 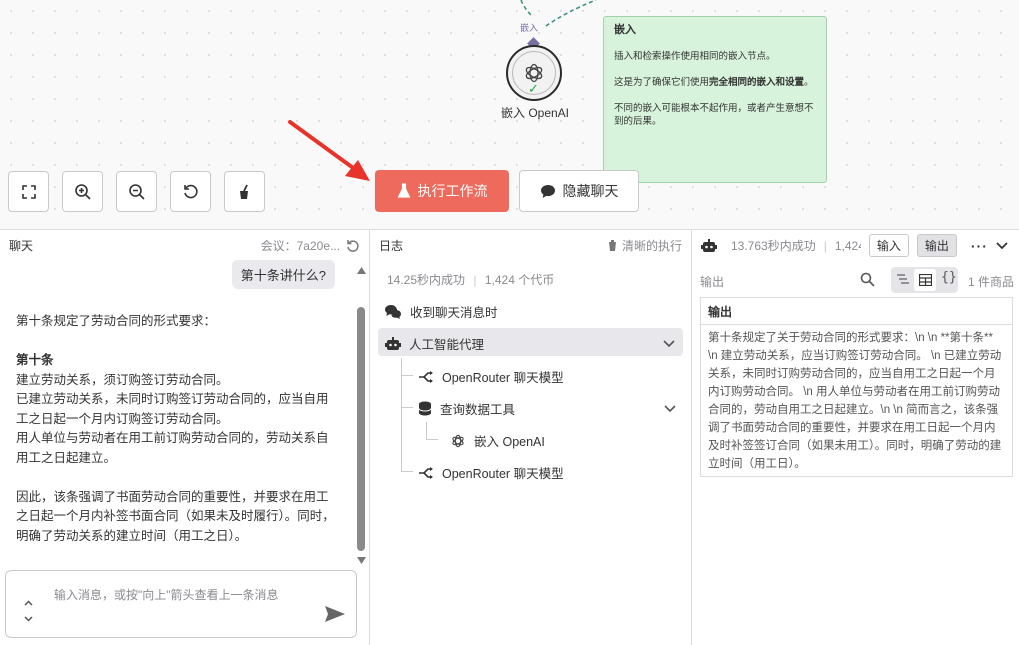 I want to click on log-item-openrouter-1: OpenRouter 聊天模型, so click(x=491, y=376).